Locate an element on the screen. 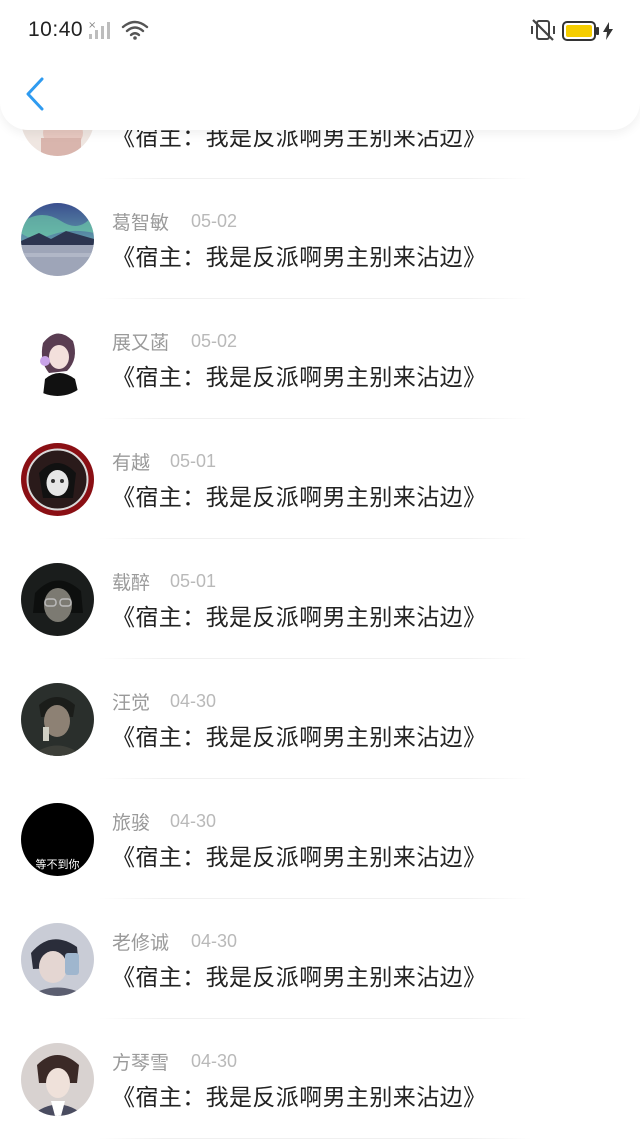 Image resolution: width=640 pixels, height=1139 pixels. chevron-left-icon is located at coordinates (35, 96).